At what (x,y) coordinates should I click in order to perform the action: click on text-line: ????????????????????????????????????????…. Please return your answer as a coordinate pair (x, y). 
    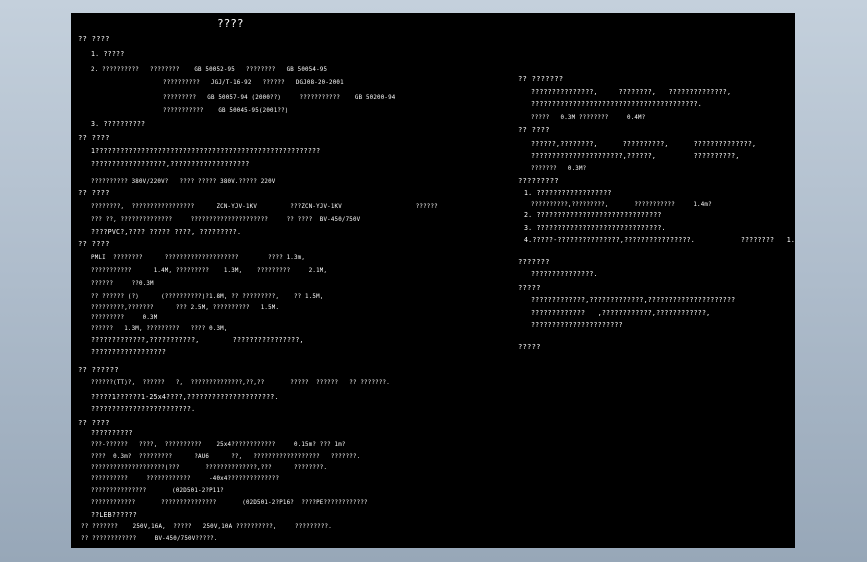
    Looking at the image, I should click on (616, 104).